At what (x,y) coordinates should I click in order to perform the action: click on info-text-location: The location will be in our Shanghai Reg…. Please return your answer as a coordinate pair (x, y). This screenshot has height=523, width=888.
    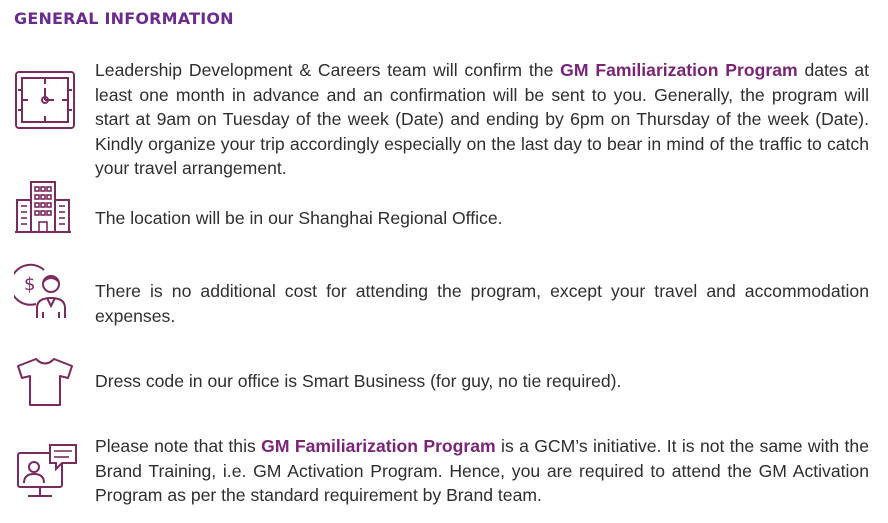
    Looking at the image, I should click on (299, 218).